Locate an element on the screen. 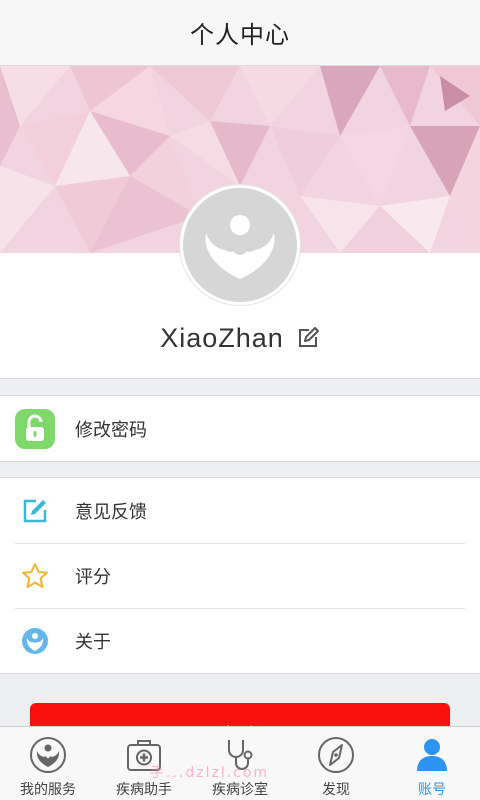 This screenshot has width=480, height=800. menu-item-about: 关于 is located at coordinates (240, 640).